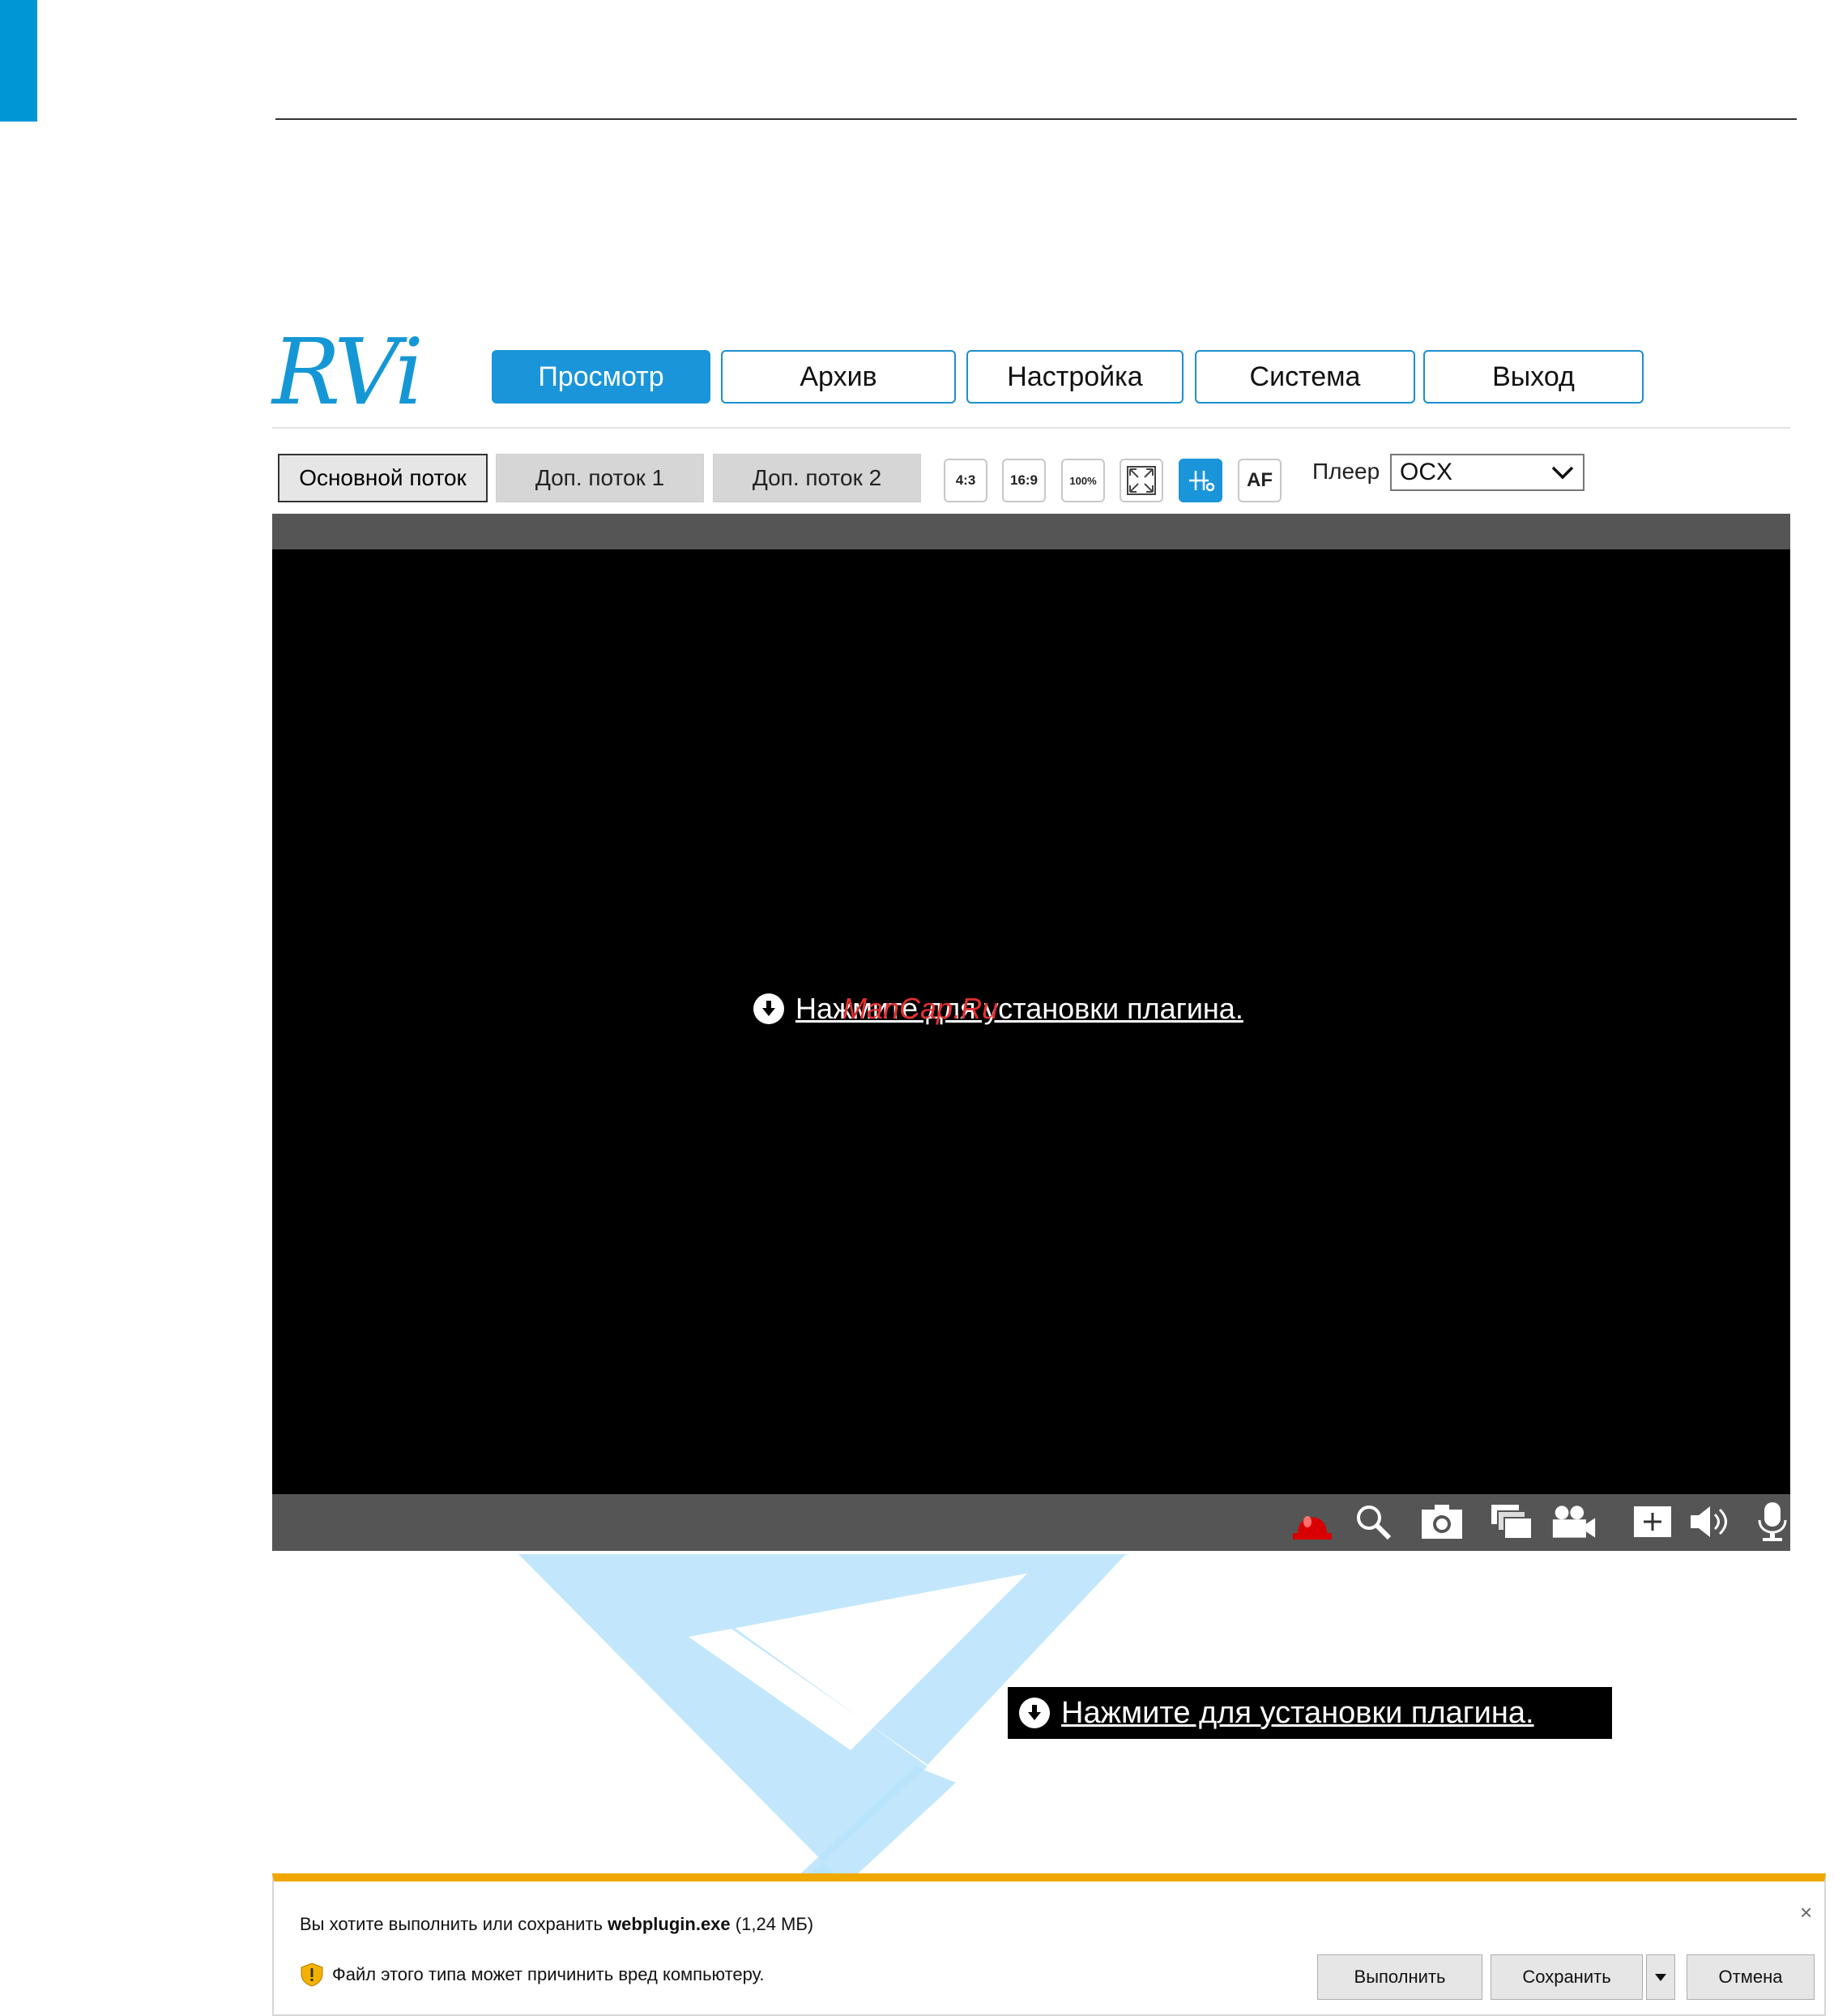 The height and width of the screenshot is (2016, 1834). What do you see at coordinates (1400, 1977) in the screenshot?
I see `run-button: Выполнить` at bounding box center [1400, 1977].